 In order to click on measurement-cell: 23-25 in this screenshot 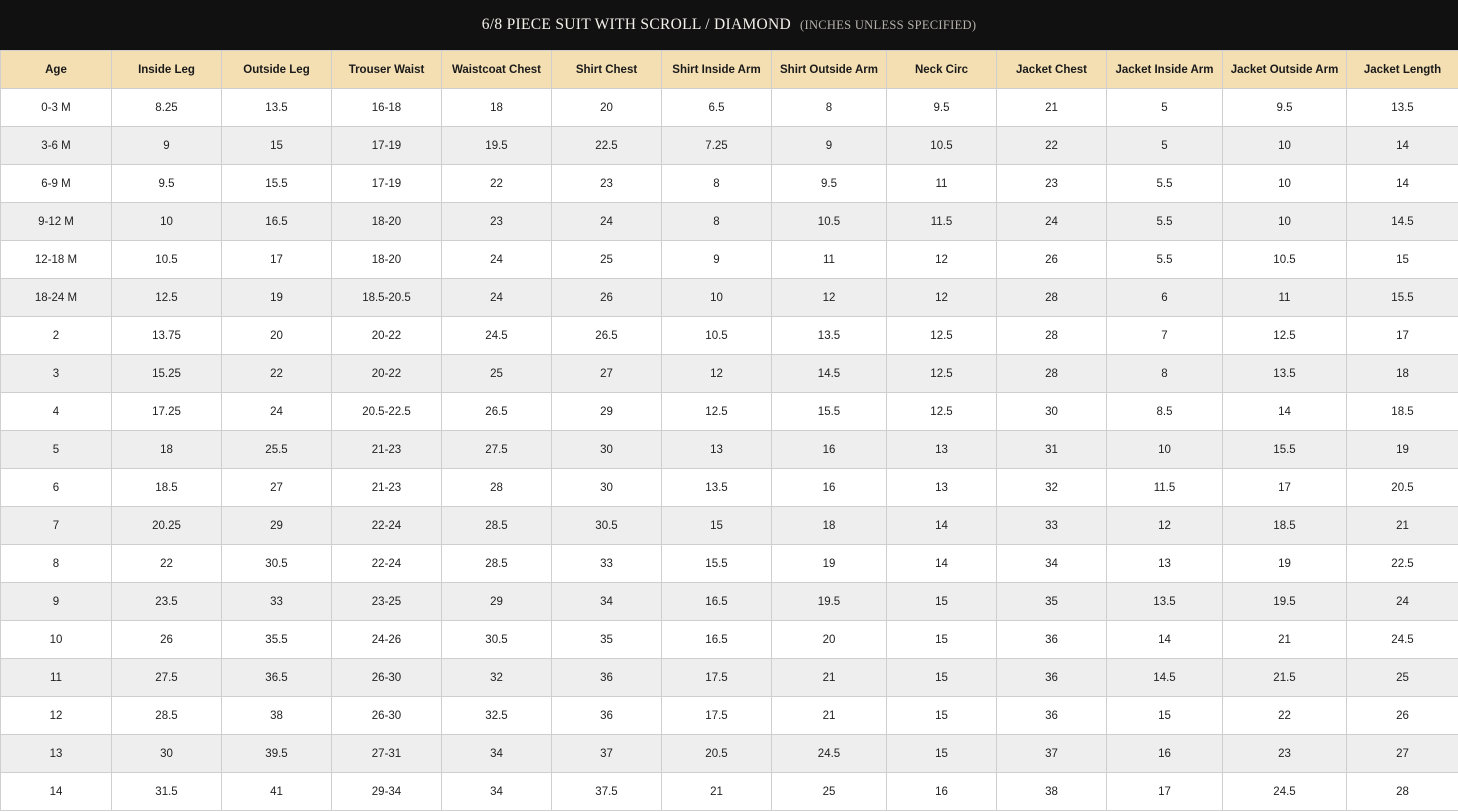, I will do `click(386, 601)`.